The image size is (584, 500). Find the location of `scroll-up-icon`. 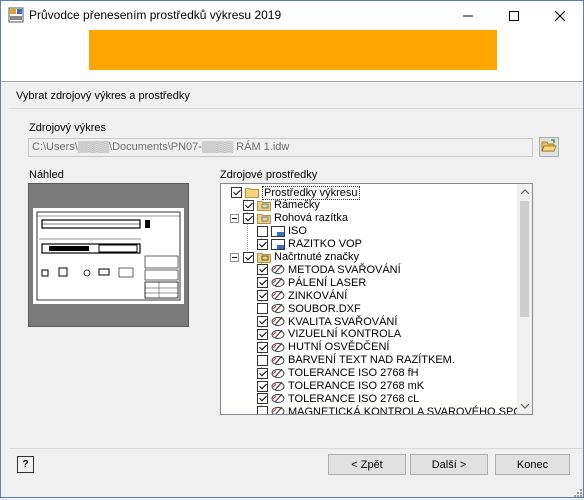

scroll-up-icon is located at coordinates (524, 191).